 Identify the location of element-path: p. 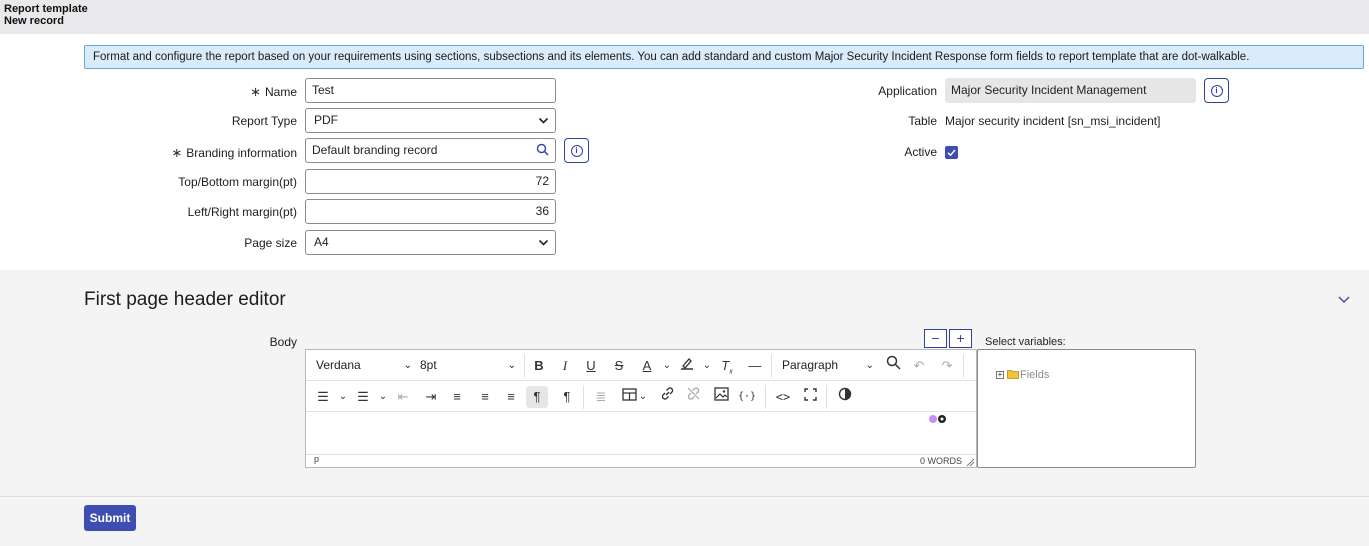
(317, 459).